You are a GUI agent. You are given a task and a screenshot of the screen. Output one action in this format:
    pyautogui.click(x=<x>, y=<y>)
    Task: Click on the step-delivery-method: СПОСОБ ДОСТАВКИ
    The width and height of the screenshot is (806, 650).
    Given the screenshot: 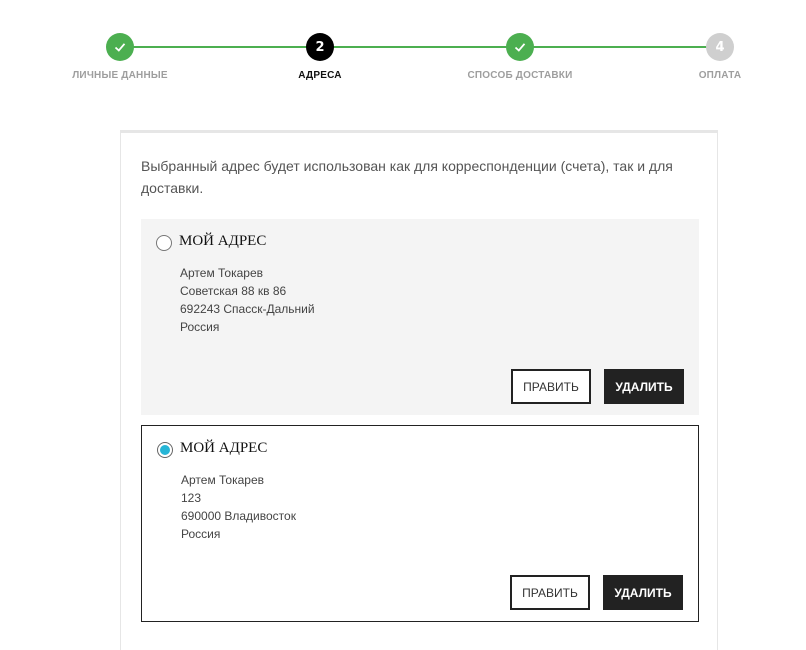 What is the action you would take?
    pyautogui.click(x=520, y=57)
    